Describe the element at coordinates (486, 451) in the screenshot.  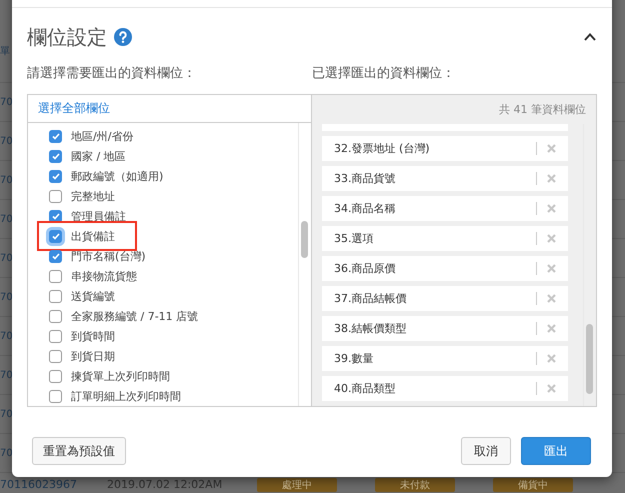
I see `cancel-button: 取消` at that location.